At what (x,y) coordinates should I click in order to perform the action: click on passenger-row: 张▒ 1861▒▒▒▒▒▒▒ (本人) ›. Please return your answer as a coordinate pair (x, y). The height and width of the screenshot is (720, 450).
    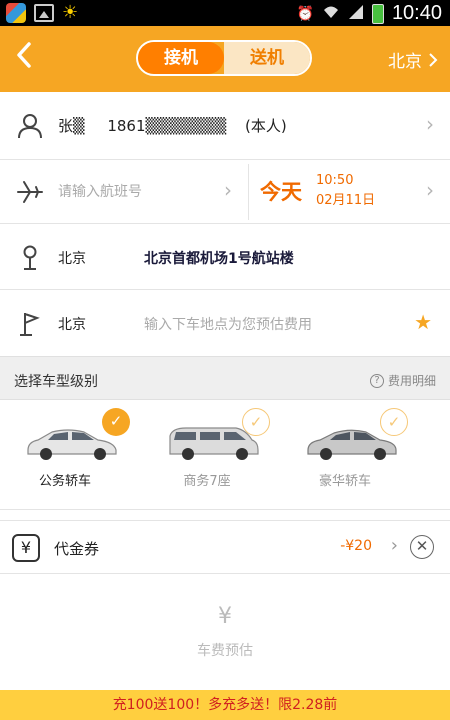
    Looking at the image, I should click on (225, 126).